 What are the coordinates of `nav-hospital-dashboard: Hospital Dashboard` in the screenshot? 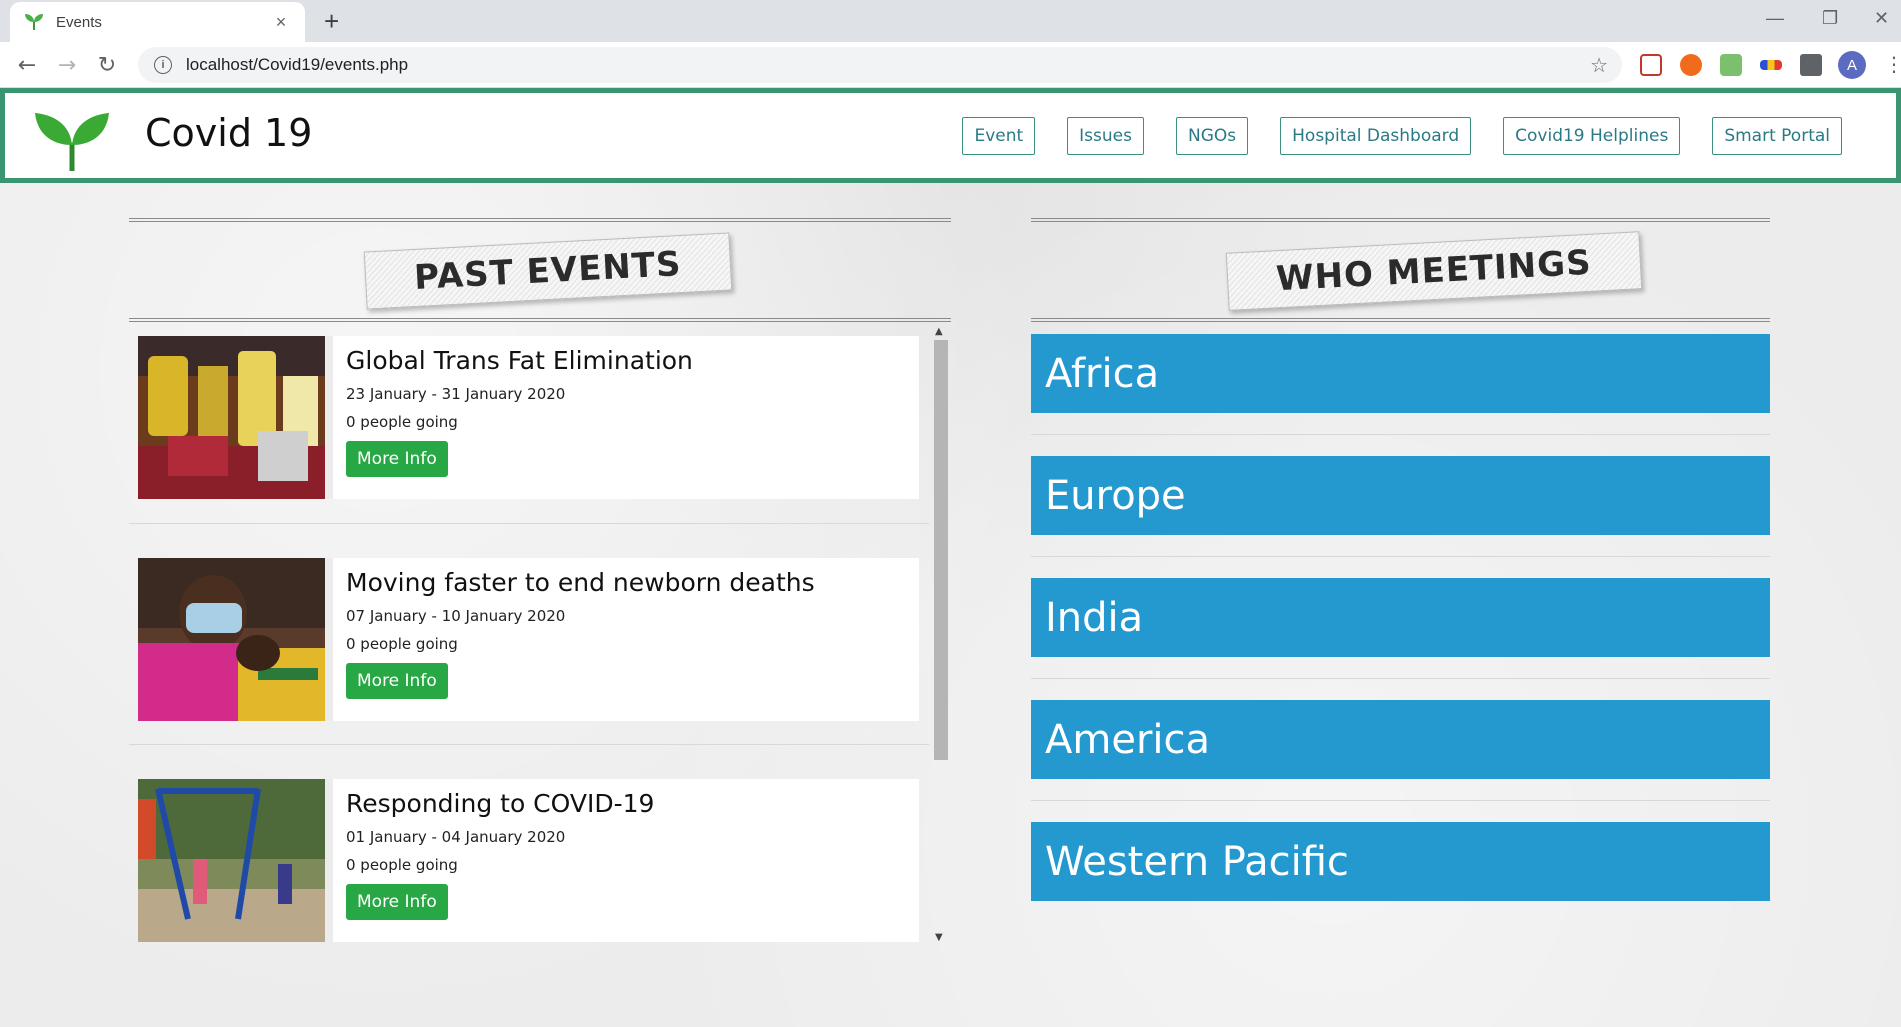 It's located at (1376, 136).